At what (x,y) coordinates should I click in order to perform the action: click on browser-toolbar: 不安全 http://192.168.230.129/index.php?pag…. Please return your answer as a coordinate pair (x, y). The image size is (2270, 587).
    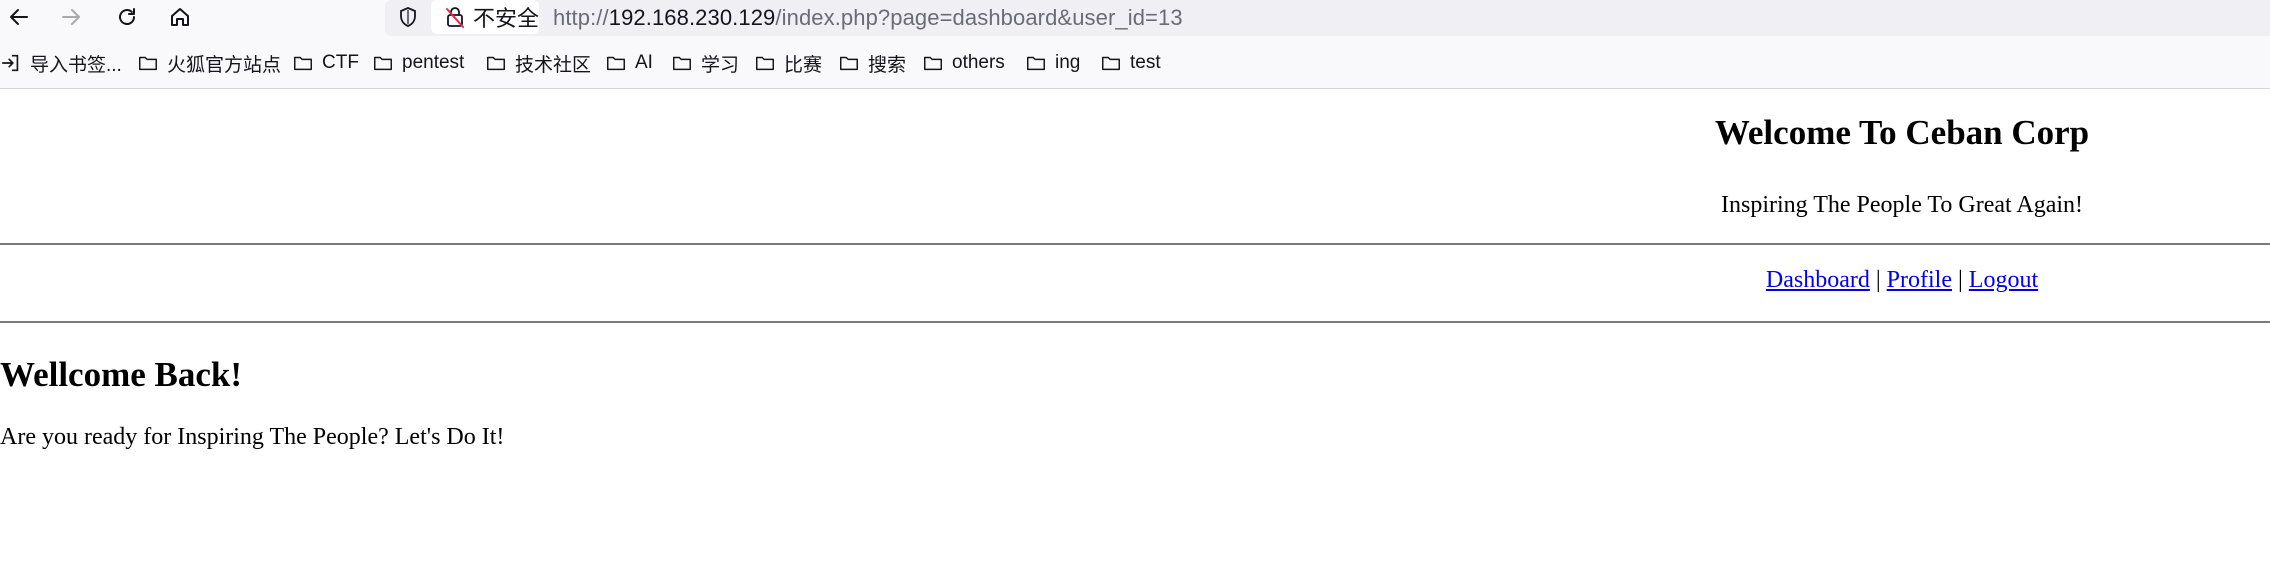
    Looking at the image, I should click on (1135, 19).